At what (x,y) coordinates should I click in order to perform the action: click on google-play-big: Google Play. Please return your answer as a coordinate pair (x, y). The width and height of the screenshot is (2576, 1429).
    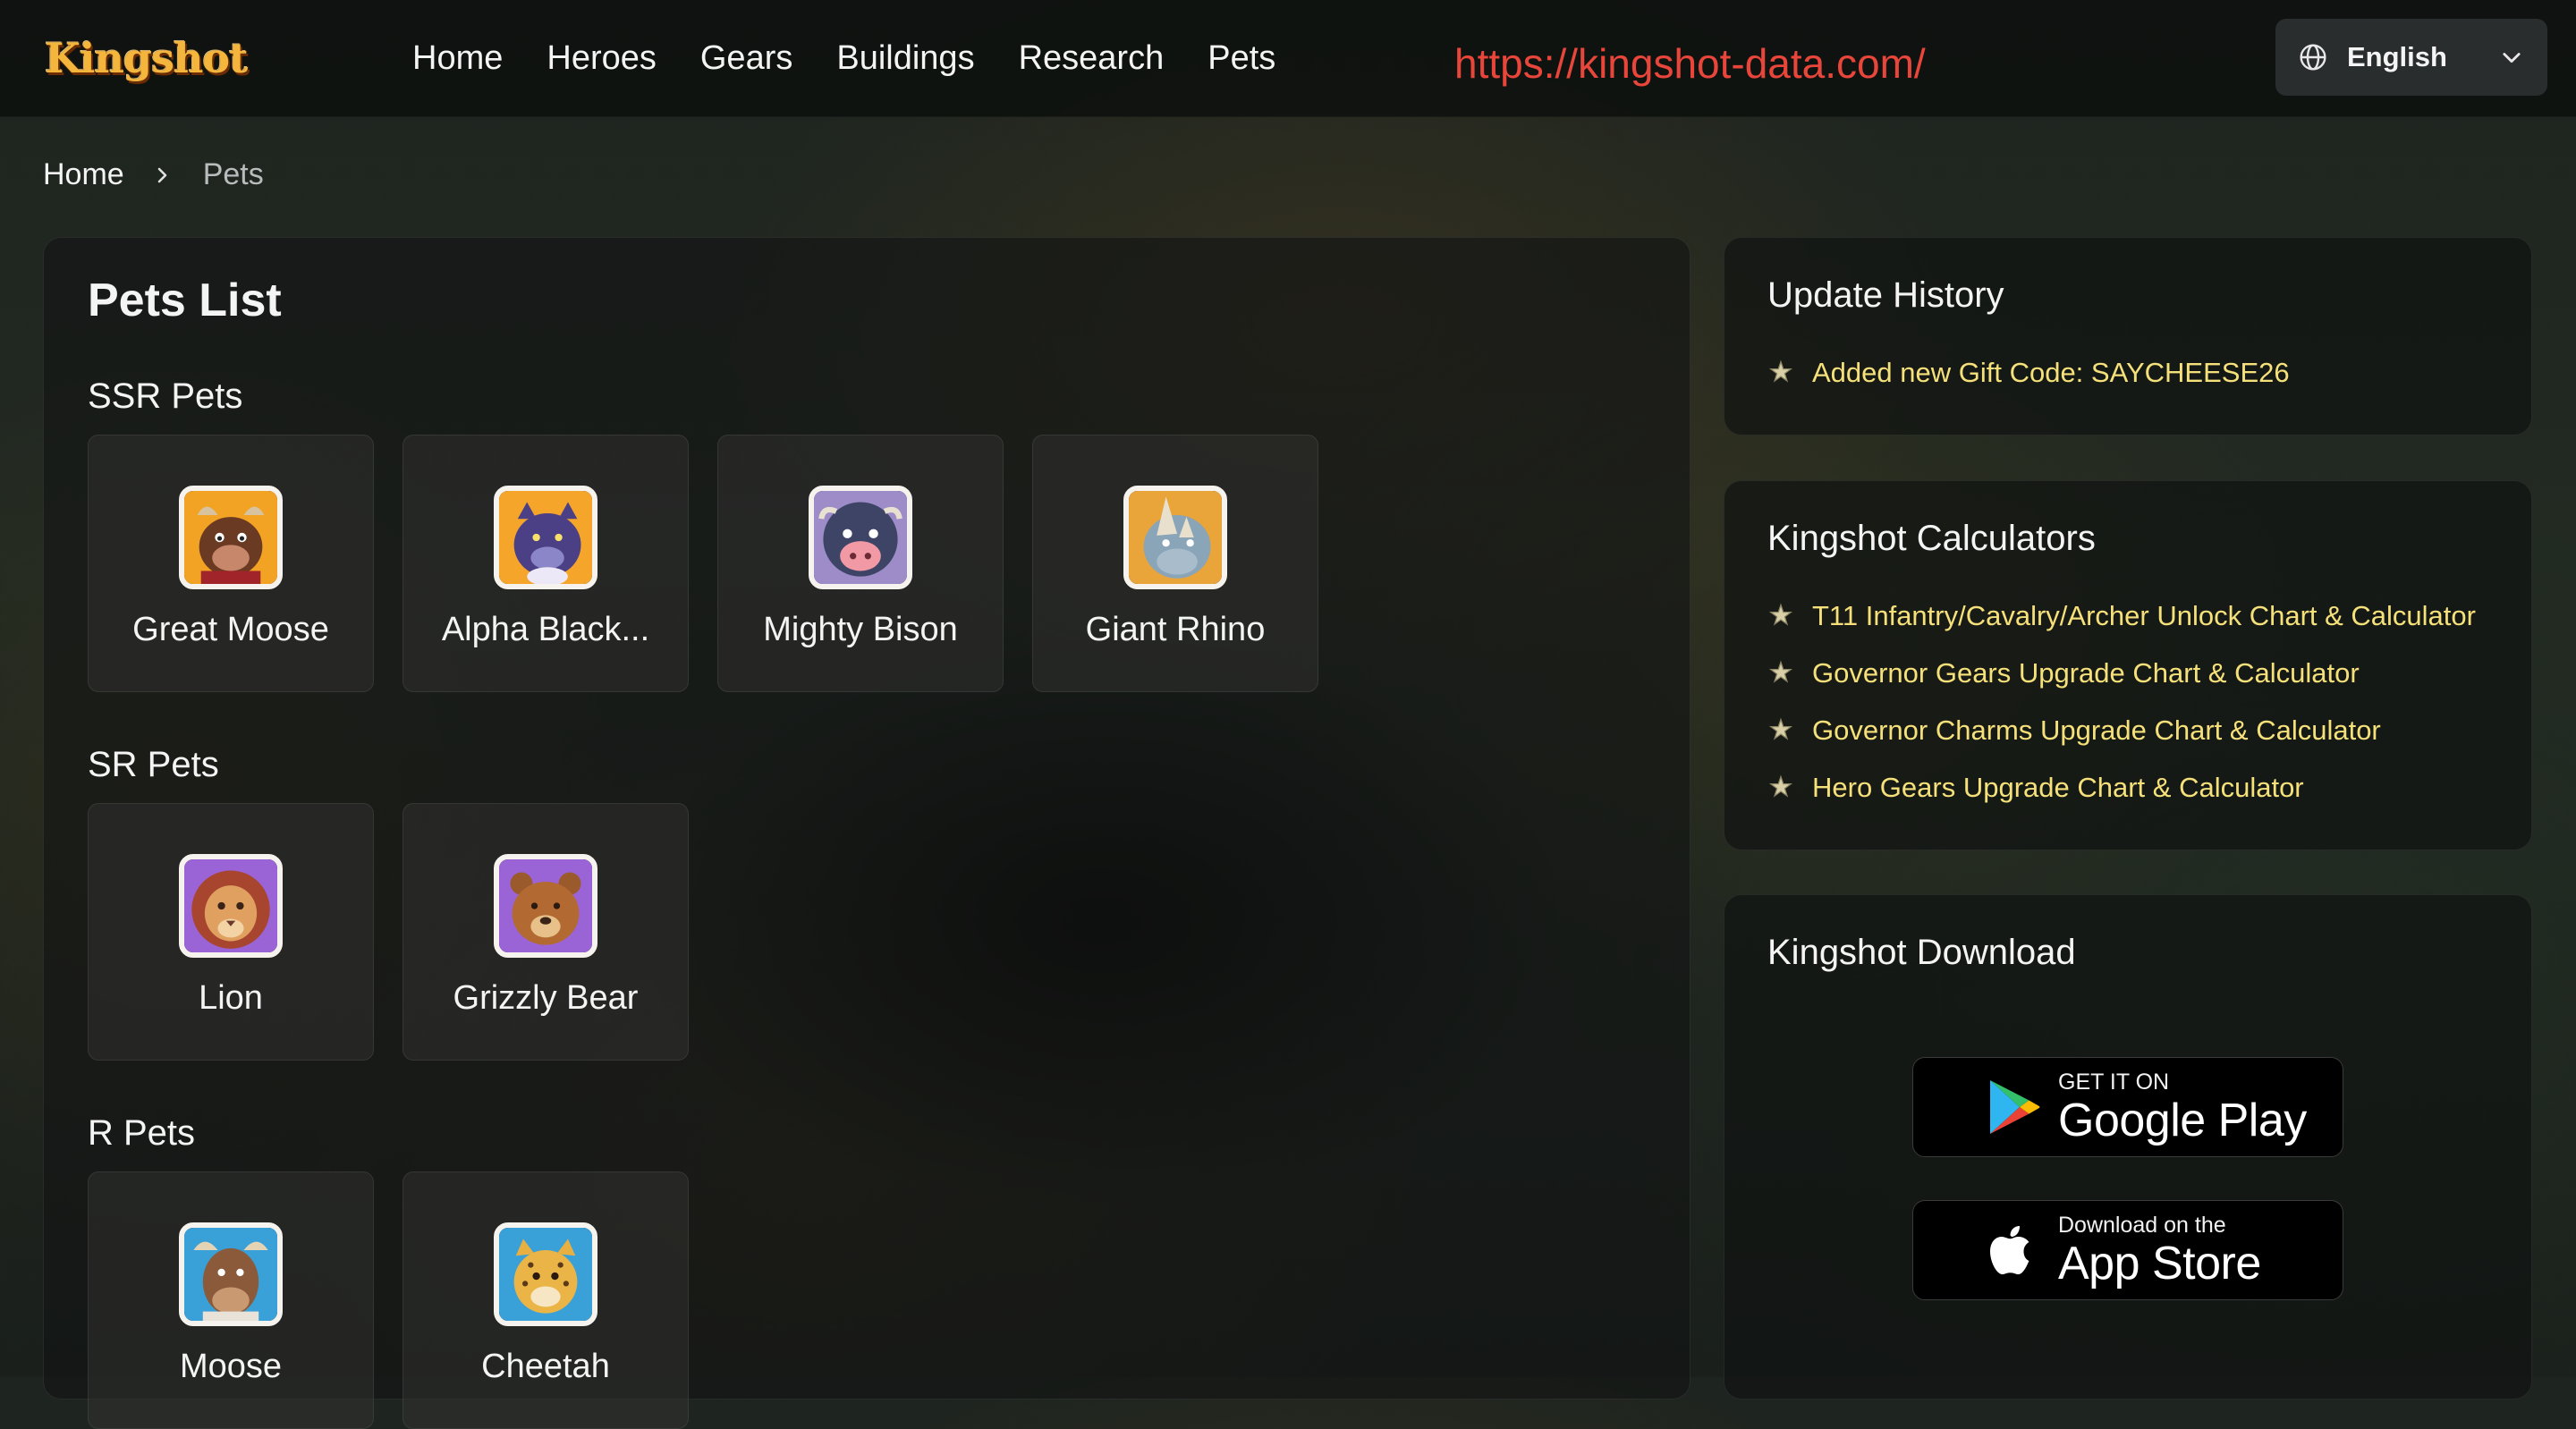
    Looking at the image, I should click on (2182, 1120).